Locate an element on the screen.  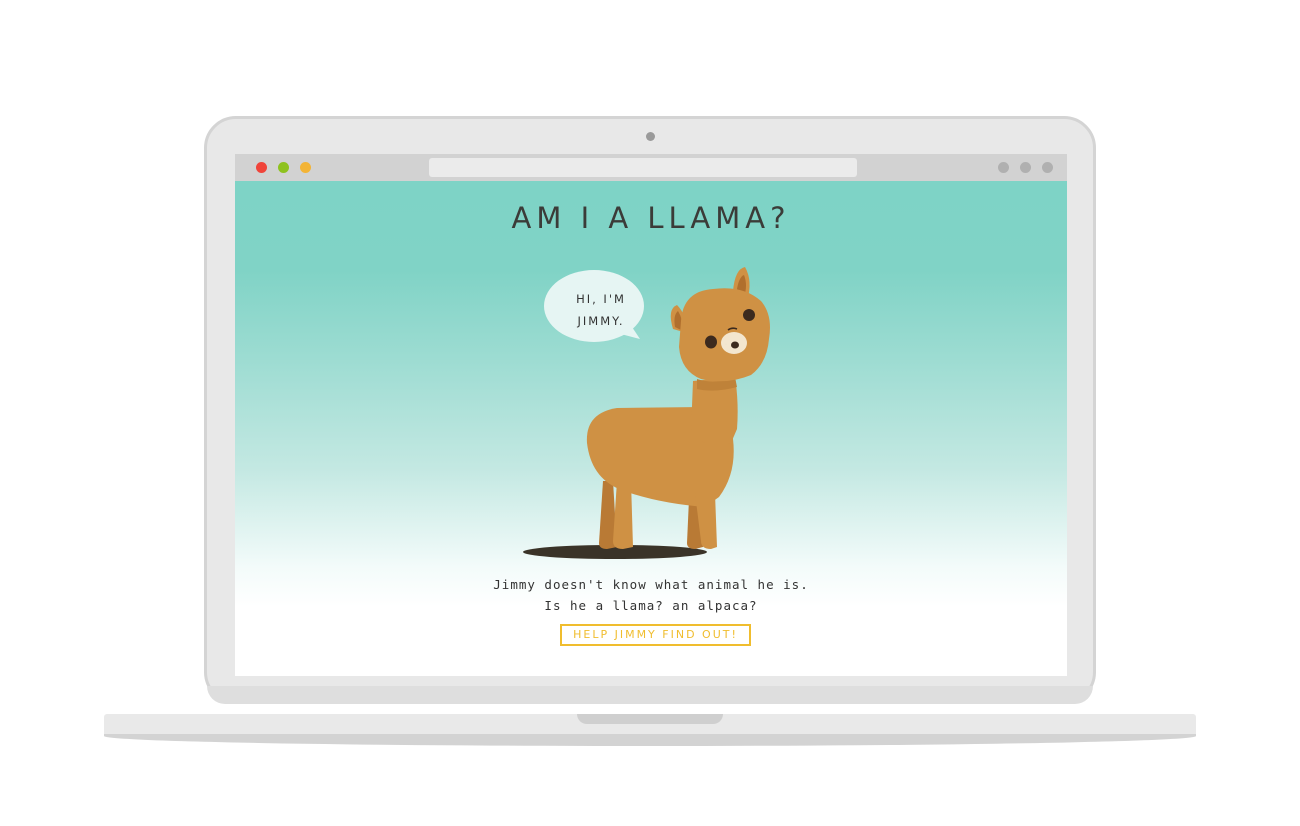
browser-toolbar is located at coordinates (651, 167).